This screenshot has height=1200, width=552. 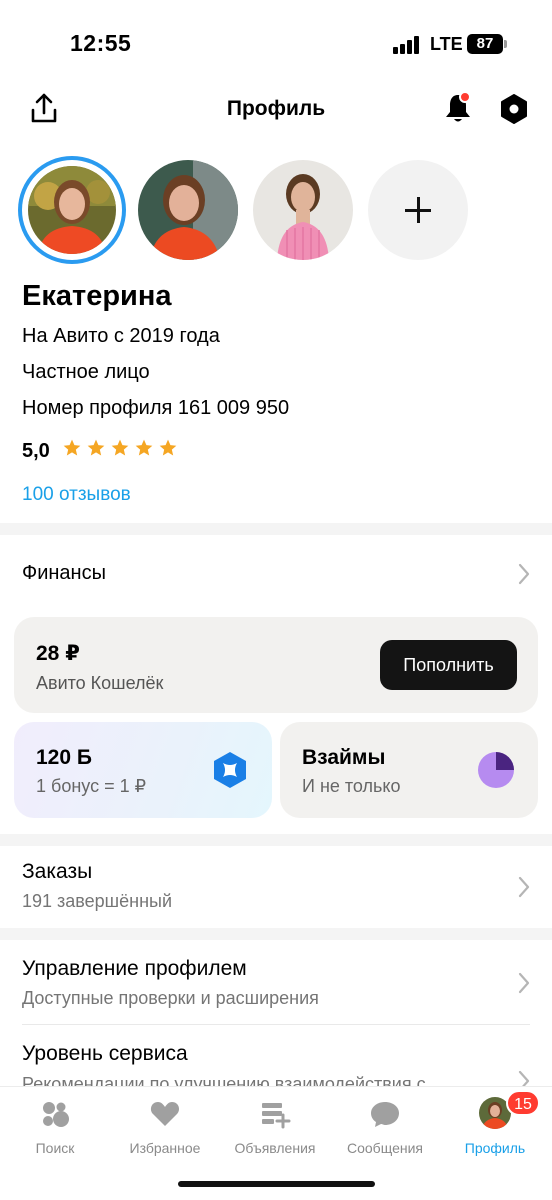 I want to click on listings-add-icon, so click(x=276, y=1116).